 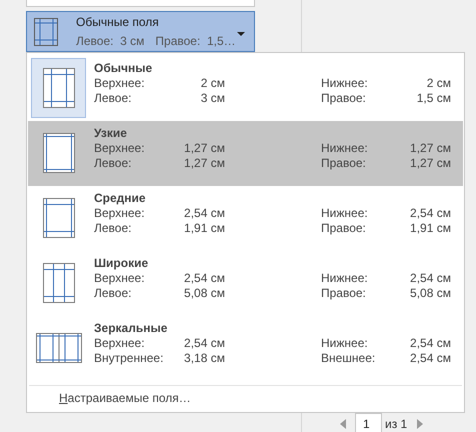 I want to click on margin-value: 3 см, so click(x=212, y=98).